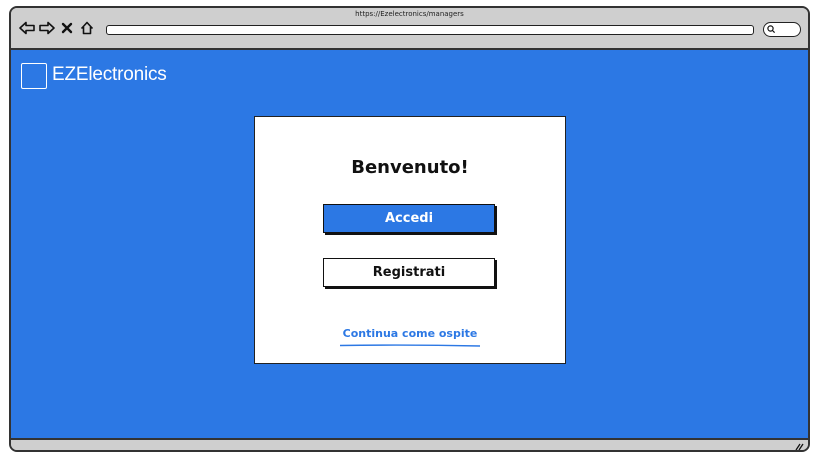 This screenshot has height=460, width=819. Describe the element at coordinates (409, 218) in the screenshot. I see `login-button: Accedi` at that location.